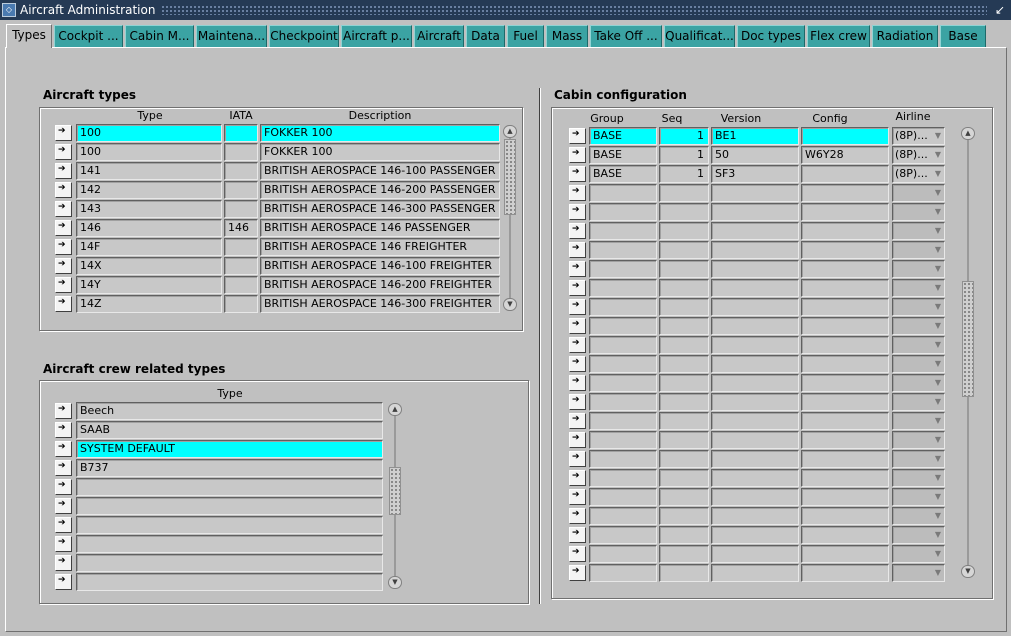  What do you see at coordinates (304, 36) in the screenshot?
I see `tab-item: Checkpoint` at bounding box center [304, 36].